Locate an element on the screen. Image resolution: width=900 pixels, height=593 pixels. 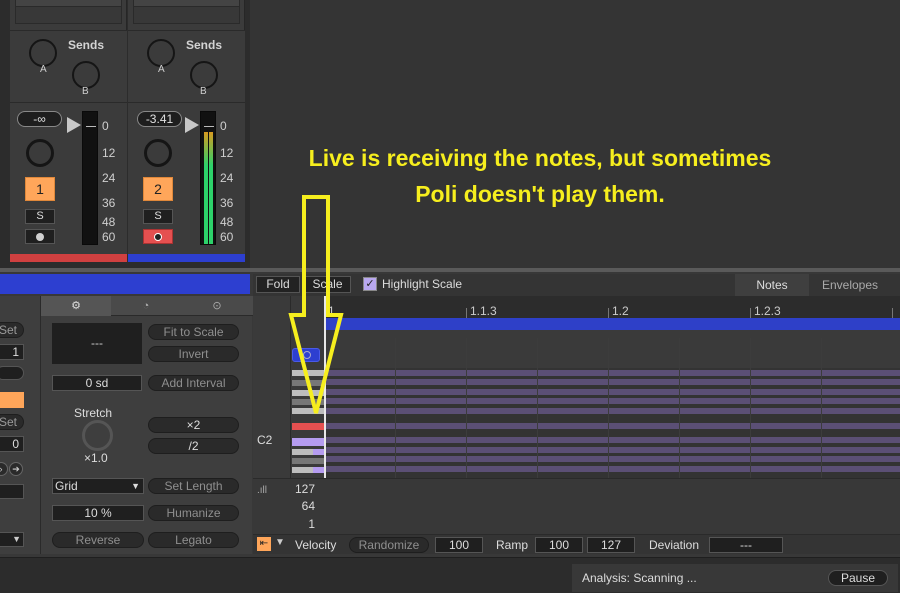
set-length-button: Set Length is located at coordinates (193, 486).